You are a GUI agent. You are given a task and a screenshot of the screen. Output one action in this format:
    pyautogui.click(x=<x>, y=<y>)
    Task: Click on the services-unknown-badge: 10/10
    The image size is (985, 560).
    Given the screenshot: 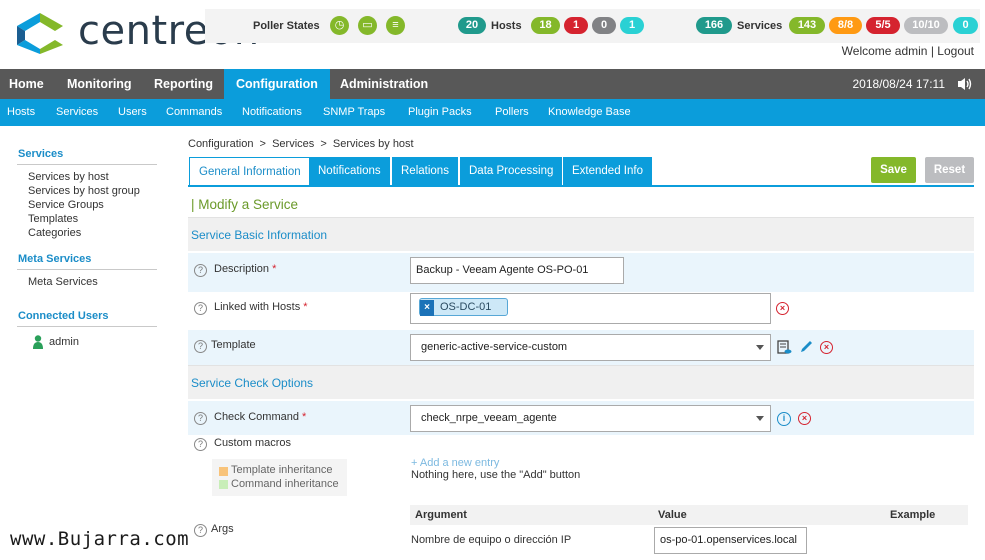 What is the action you would take?
    pyautogui.click(x=926, y=25)
    